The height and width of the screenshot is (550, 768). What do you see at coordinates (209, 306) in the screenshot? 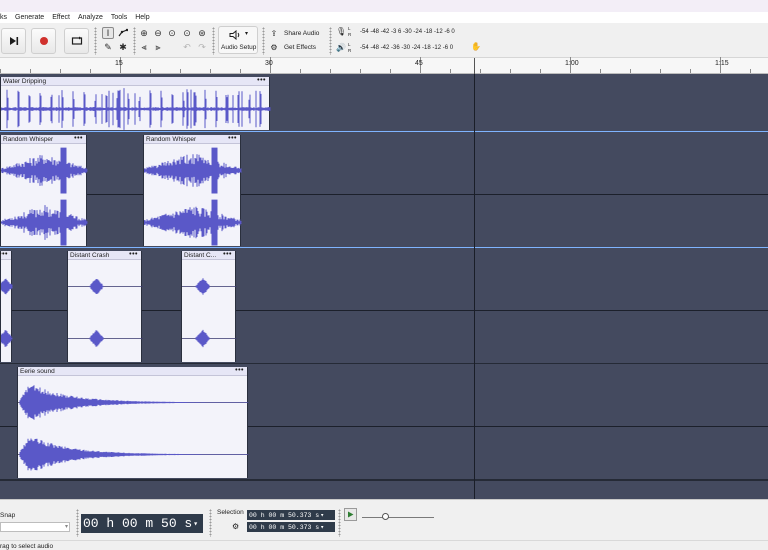
I see `audio-clip: Distant C... •••` at bounding box center [209, 306].